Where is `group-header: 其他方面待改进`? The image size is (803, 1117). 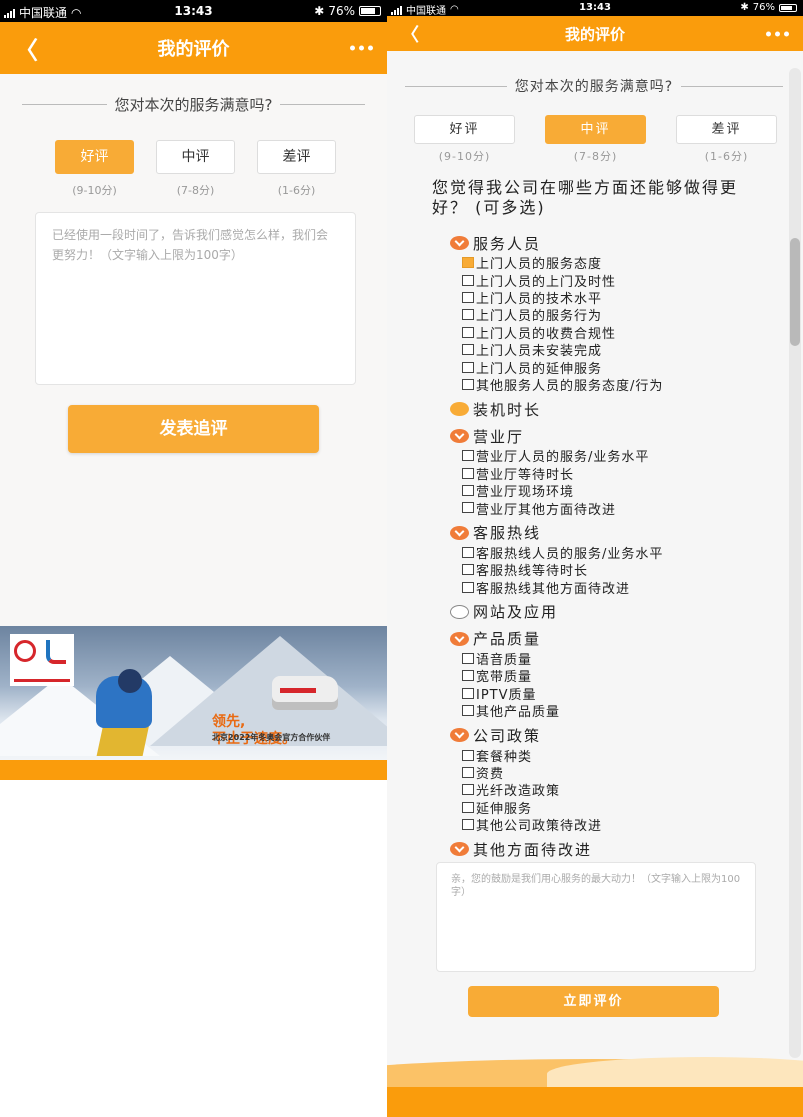
group-header: 其他方面待改进 is located at coordinates (610, 849).